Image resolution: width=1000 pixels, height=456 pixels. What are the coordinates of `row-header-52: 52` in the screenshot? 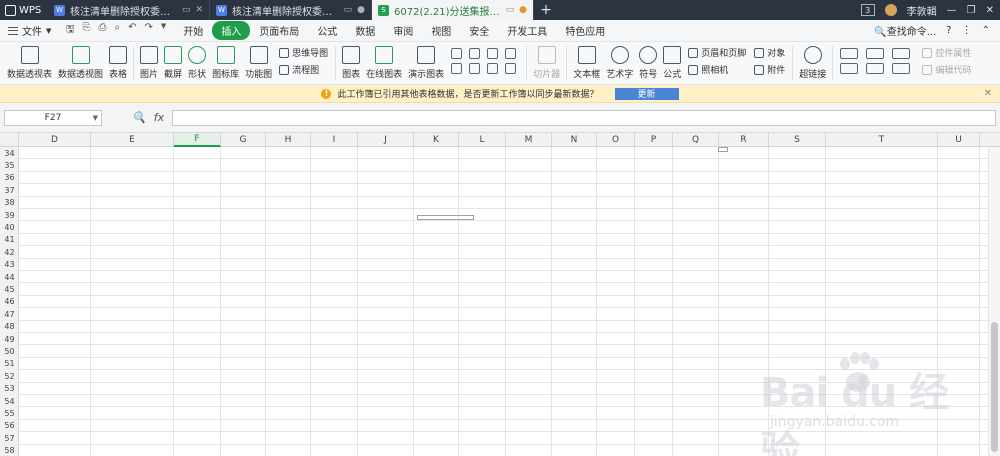 It's located at (9, 376).